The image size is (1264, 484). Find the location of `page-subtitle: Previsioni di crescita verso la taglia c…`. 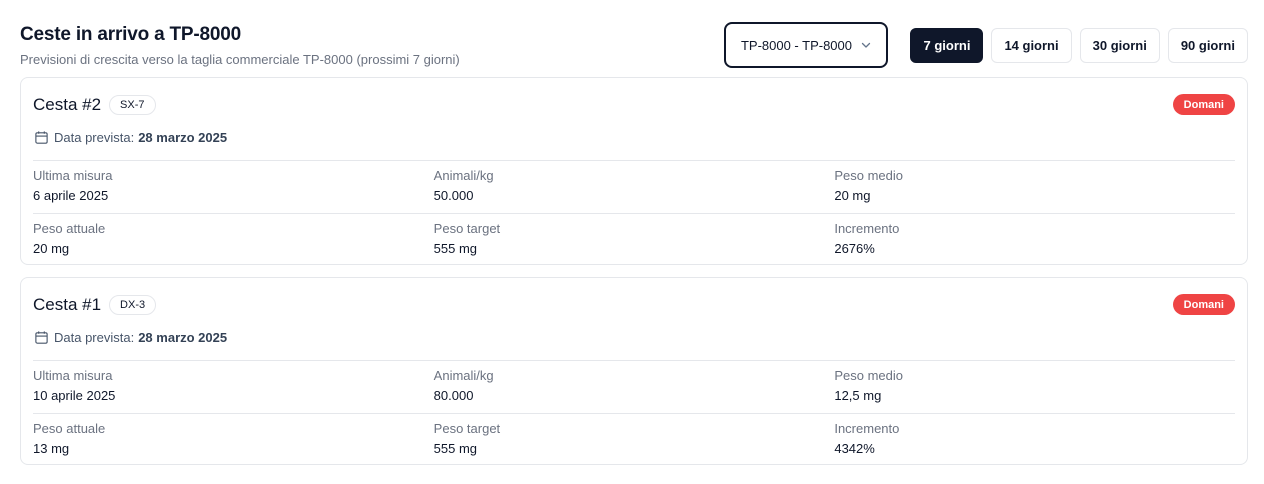

page-subtitle: Previsioni di crescita verso la taglia c… is located at coordinates (240, 59).